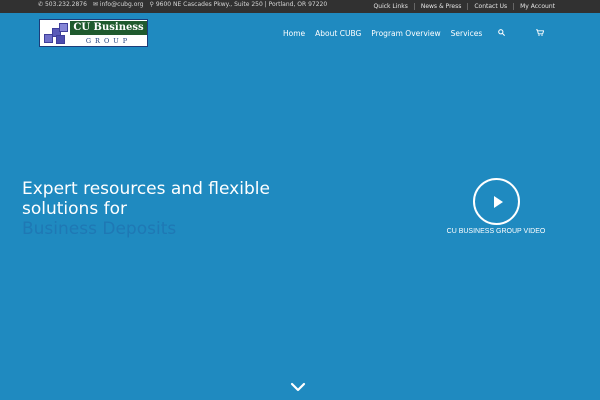 This screenshot has height=400, width=600. Describe the element at coordinates (99, 229) in the screenshot. I see `hero-rotating-text: Business Deposits` at that location.